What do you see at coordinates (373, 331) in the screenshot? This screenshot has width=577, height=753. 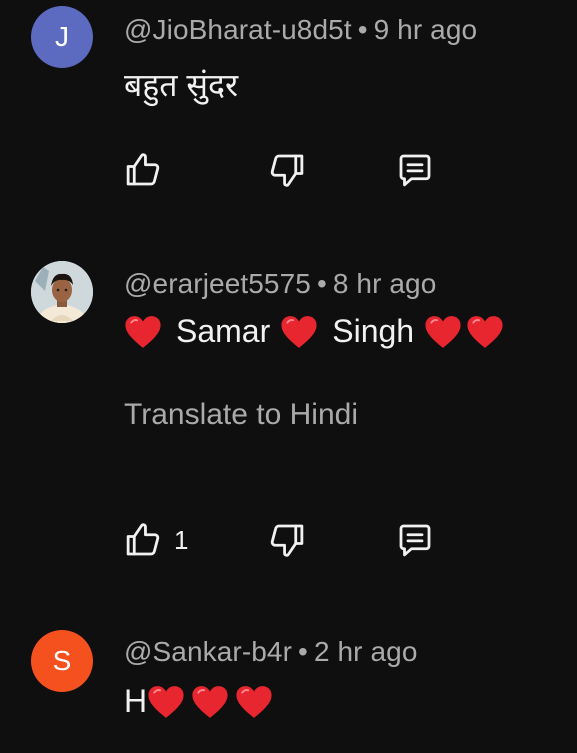 I see `comment-text-word: Singh` at bounding box center [373, 331].